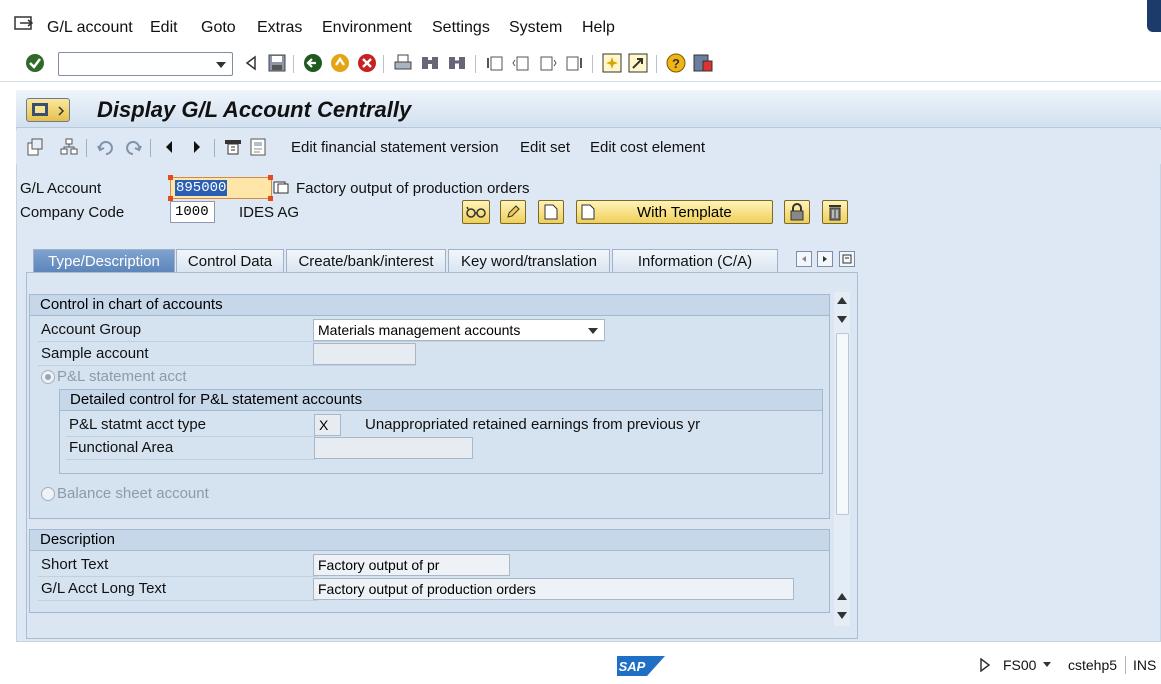 Image resolution: width=1161 pixels, height=684 pixels. I want to click on create-session-icon, so click(612, 63).